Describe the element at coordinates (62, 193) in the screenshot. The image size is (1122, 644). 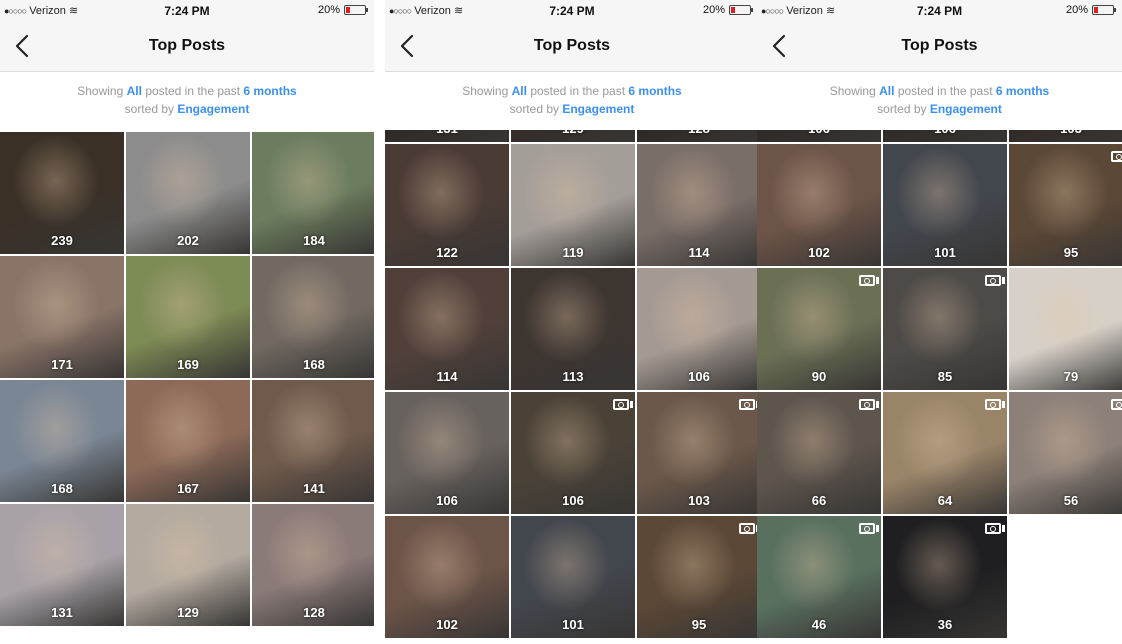
I see `post-tile: 239` at that location.